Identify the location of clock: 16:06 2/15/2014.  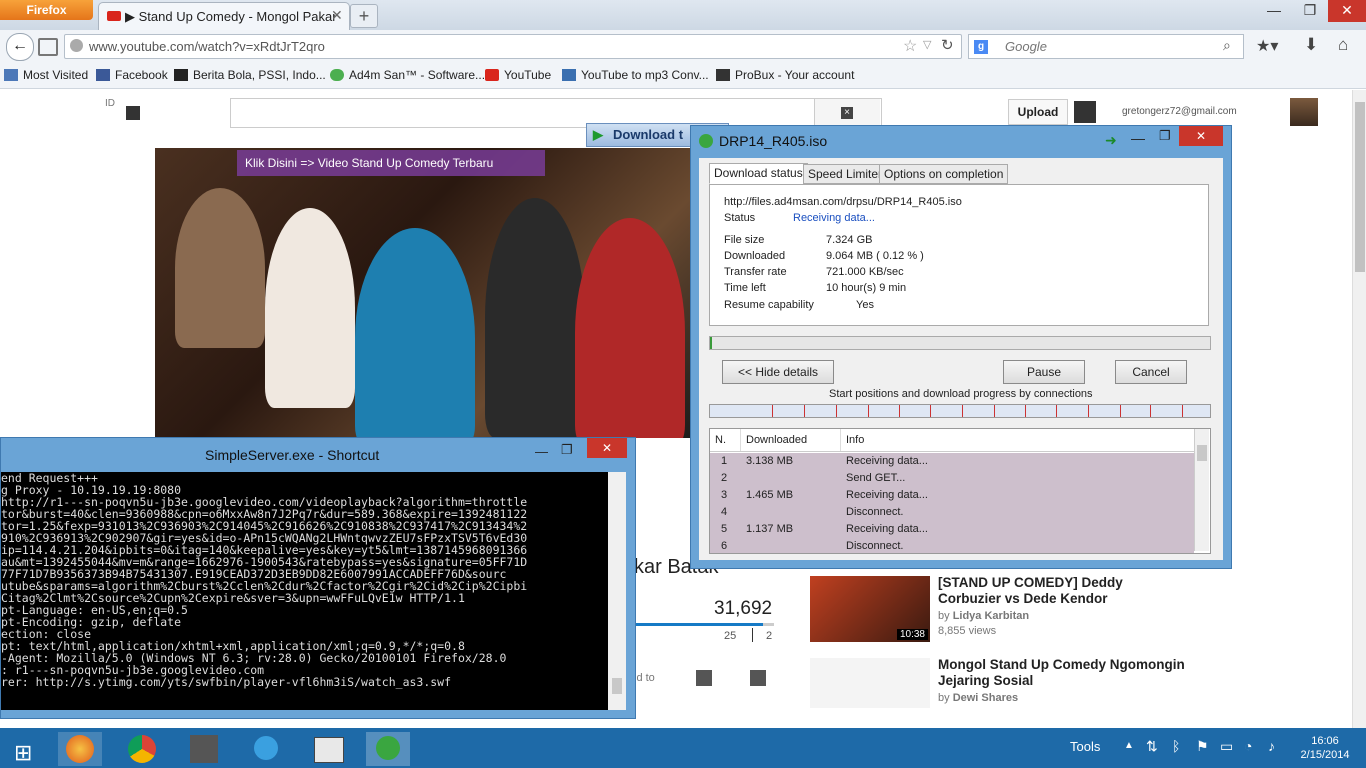
(1325, 748).